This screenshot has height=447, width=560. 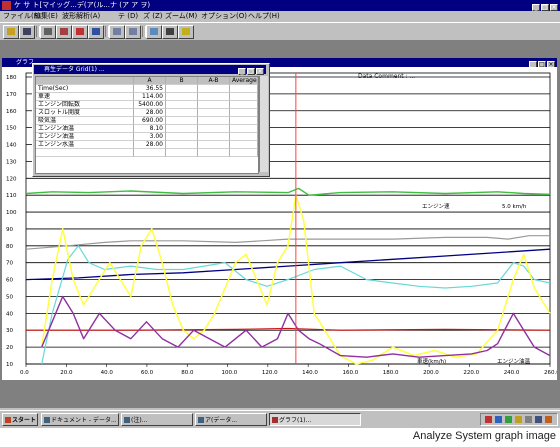 I want to click on save-button, so click(x=27, y=32).